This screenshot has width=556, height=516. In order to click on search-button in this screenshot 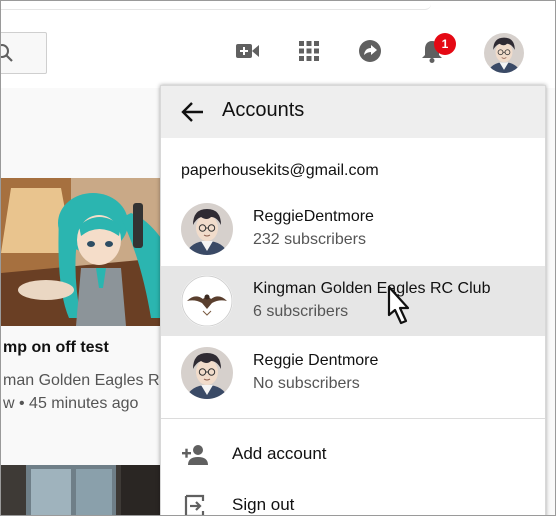, I will do `click(24, 53)`.